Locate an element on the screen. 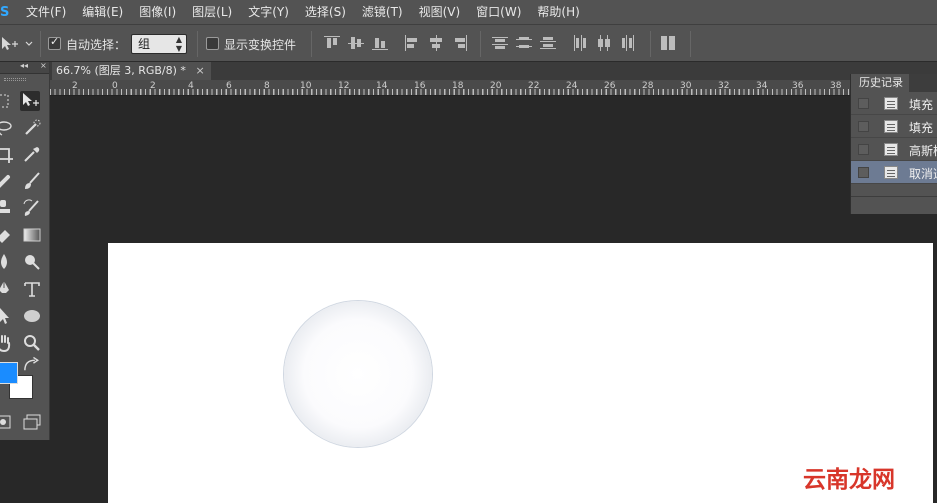  menu-layer: 图层(L) is located at coordinates (212, 12).